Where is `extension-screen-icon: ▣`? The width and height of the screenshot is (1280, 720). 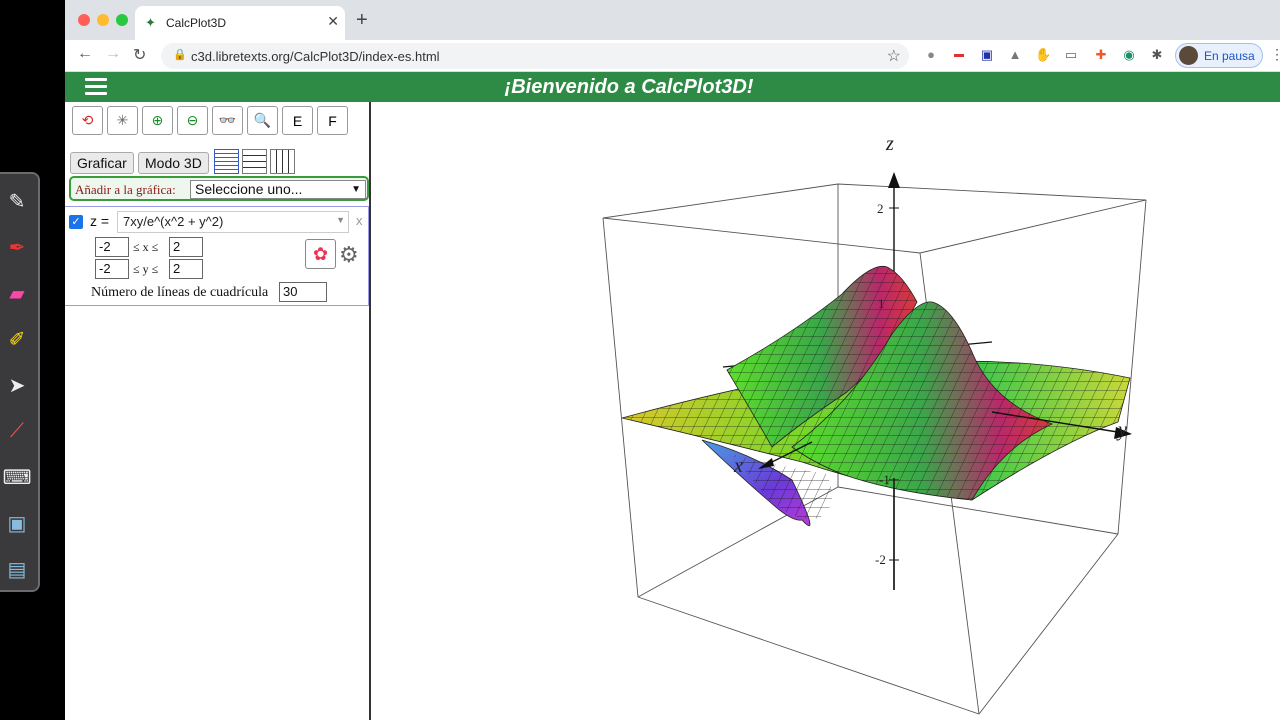 extension-screen-icon: ▣ is located at coordinates (987, 55).